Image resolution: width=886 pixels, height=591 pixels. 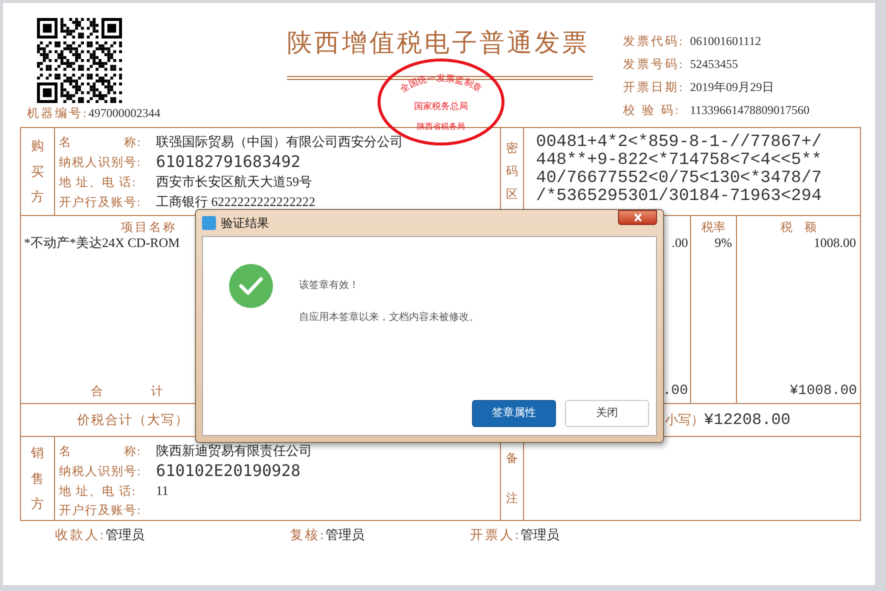 What do you see at coordinates (133, 420) in the screenshot?
I see `field-label: 价税合计（大写）` at bounding box center [133, 420].